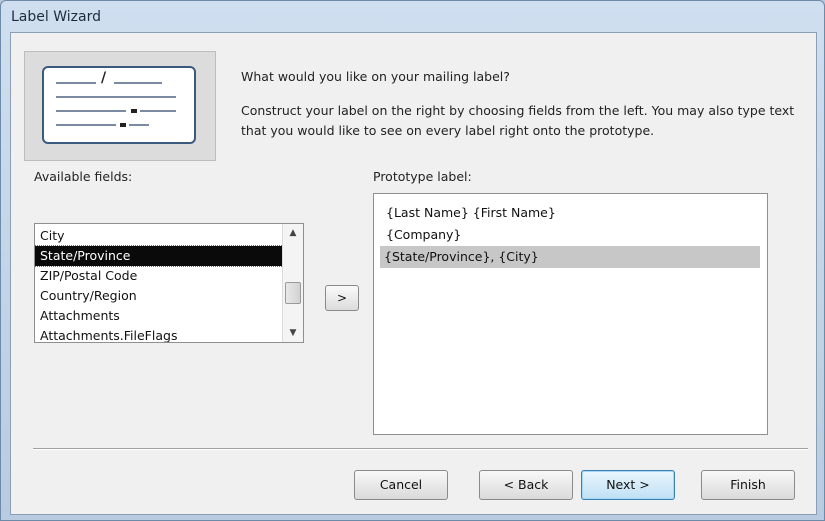 This screenshot has width=825, height=521. I want to click on prototype-line-1: {Last Name} {First Name}, so click(469, 213).